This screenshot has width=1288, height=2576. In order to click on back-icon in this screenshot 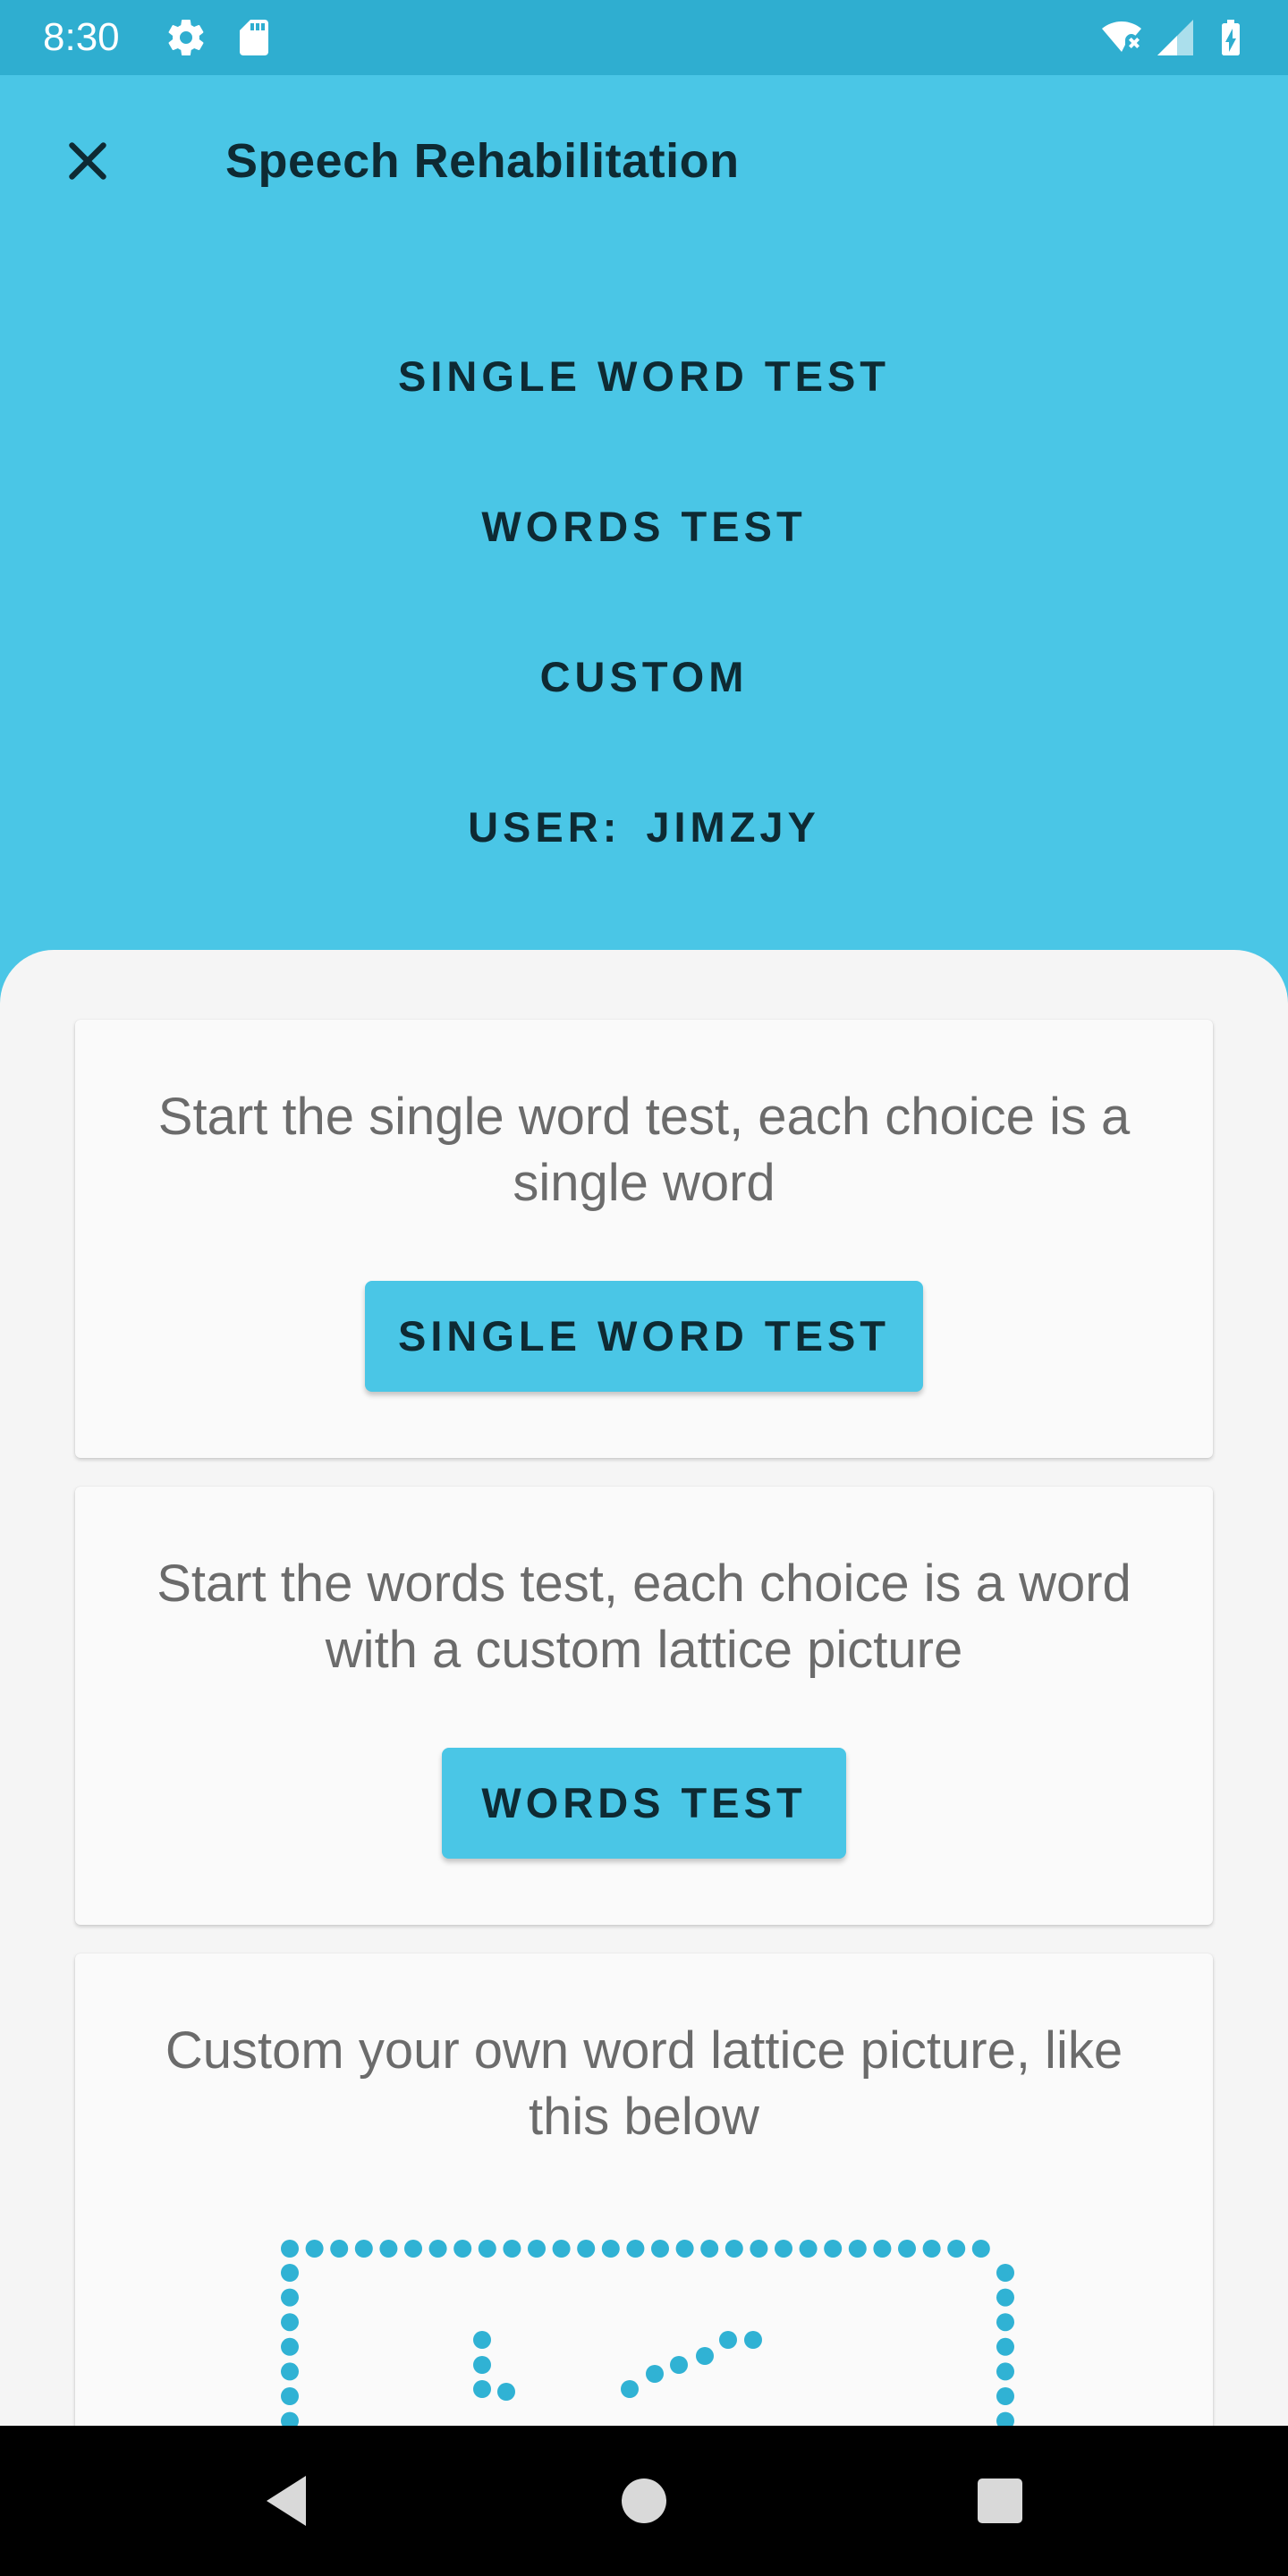, I will do `click(286, 2501)`.